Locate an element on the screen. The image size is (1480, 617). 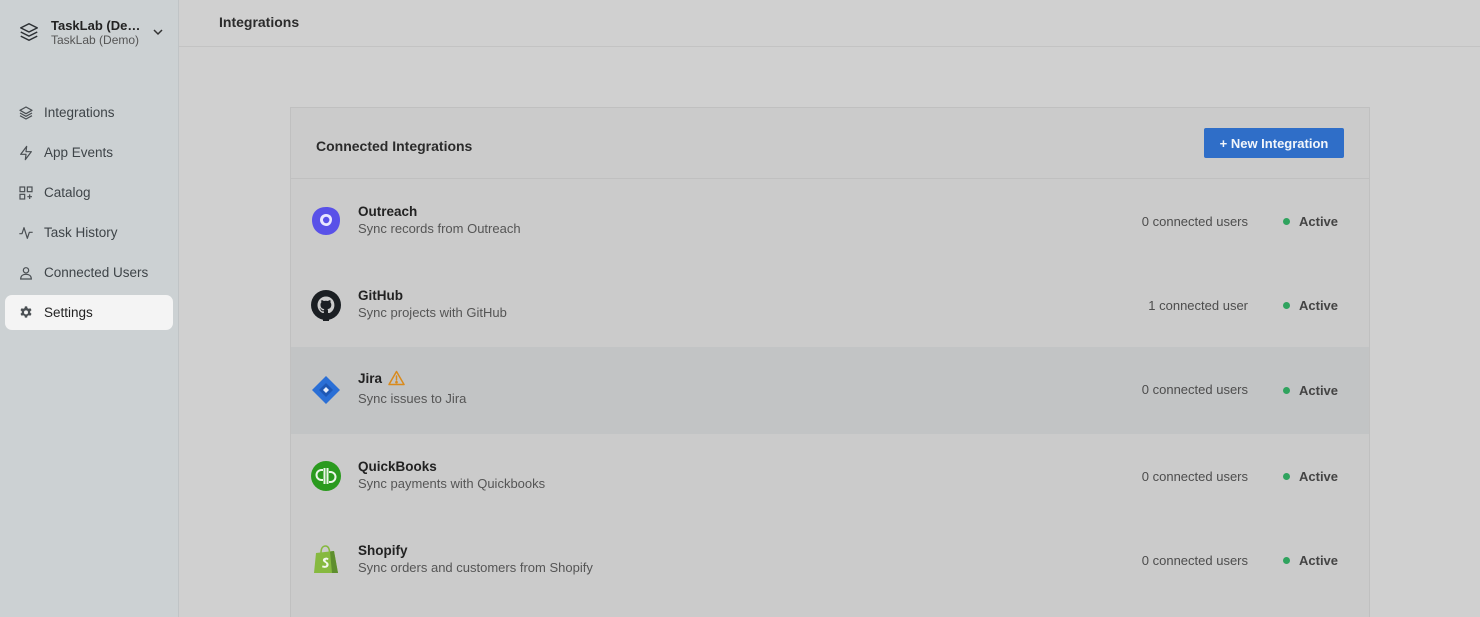
integration-description: Sync projects with GitHub is located at coordinates (432, 312).